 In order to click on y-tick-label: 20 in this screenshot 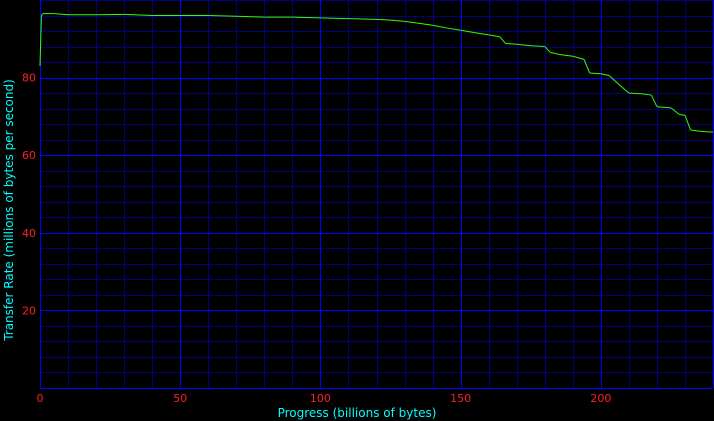, I will do `click(29, 310)`.